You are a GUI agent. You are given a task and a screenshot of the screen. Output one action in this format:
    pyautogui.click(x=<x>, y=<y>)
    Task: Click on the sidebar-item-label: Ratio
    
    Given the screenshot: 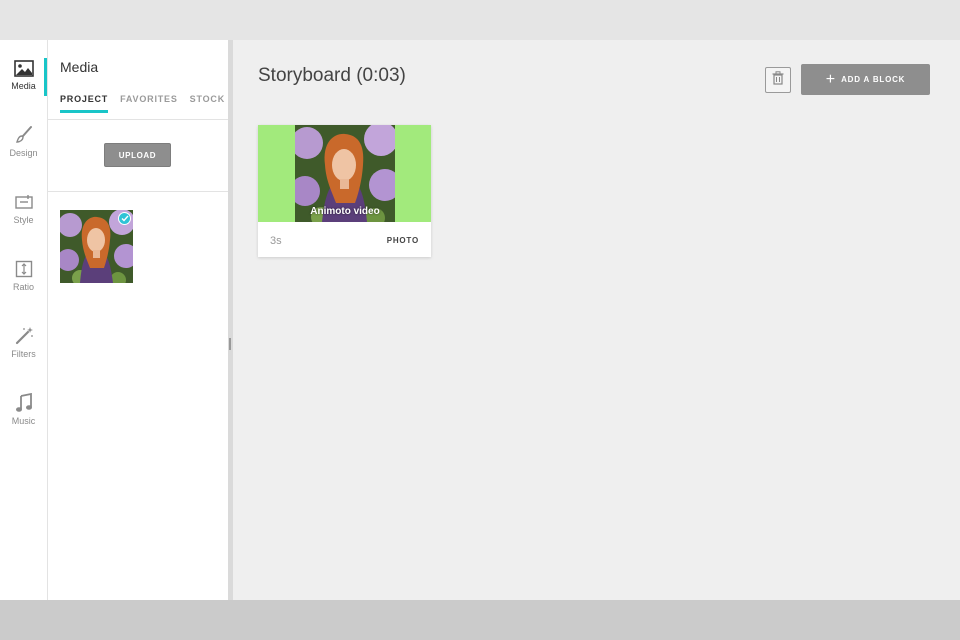 What is the action you would take?
    pyautogui.click(x=23, y=287)
    